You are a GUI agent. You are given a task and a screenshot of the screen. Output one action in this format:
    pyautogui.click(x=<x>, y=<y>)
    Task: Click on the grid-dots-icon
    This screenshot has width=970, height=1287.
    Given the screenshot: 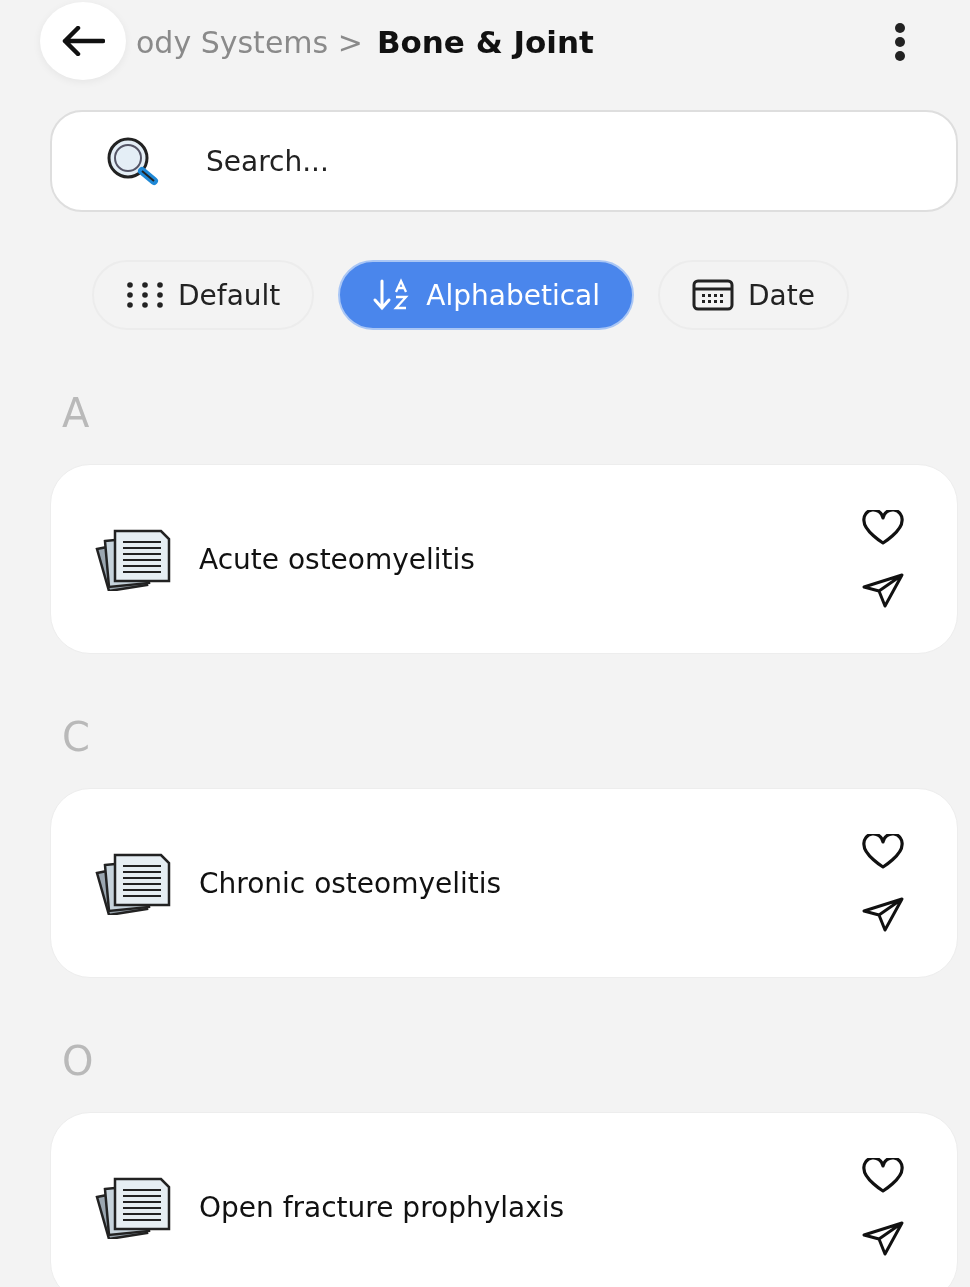 What is the action you would take?
    pyautogui.click(x=145, y=295)
    